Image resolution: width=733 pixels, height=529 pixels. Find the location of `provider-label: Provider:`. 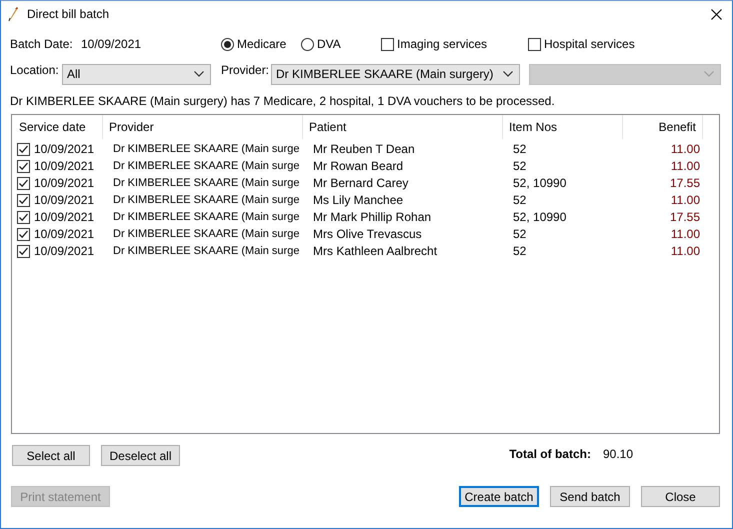

provider-label: Provider: is located at coordinates (245, 70).